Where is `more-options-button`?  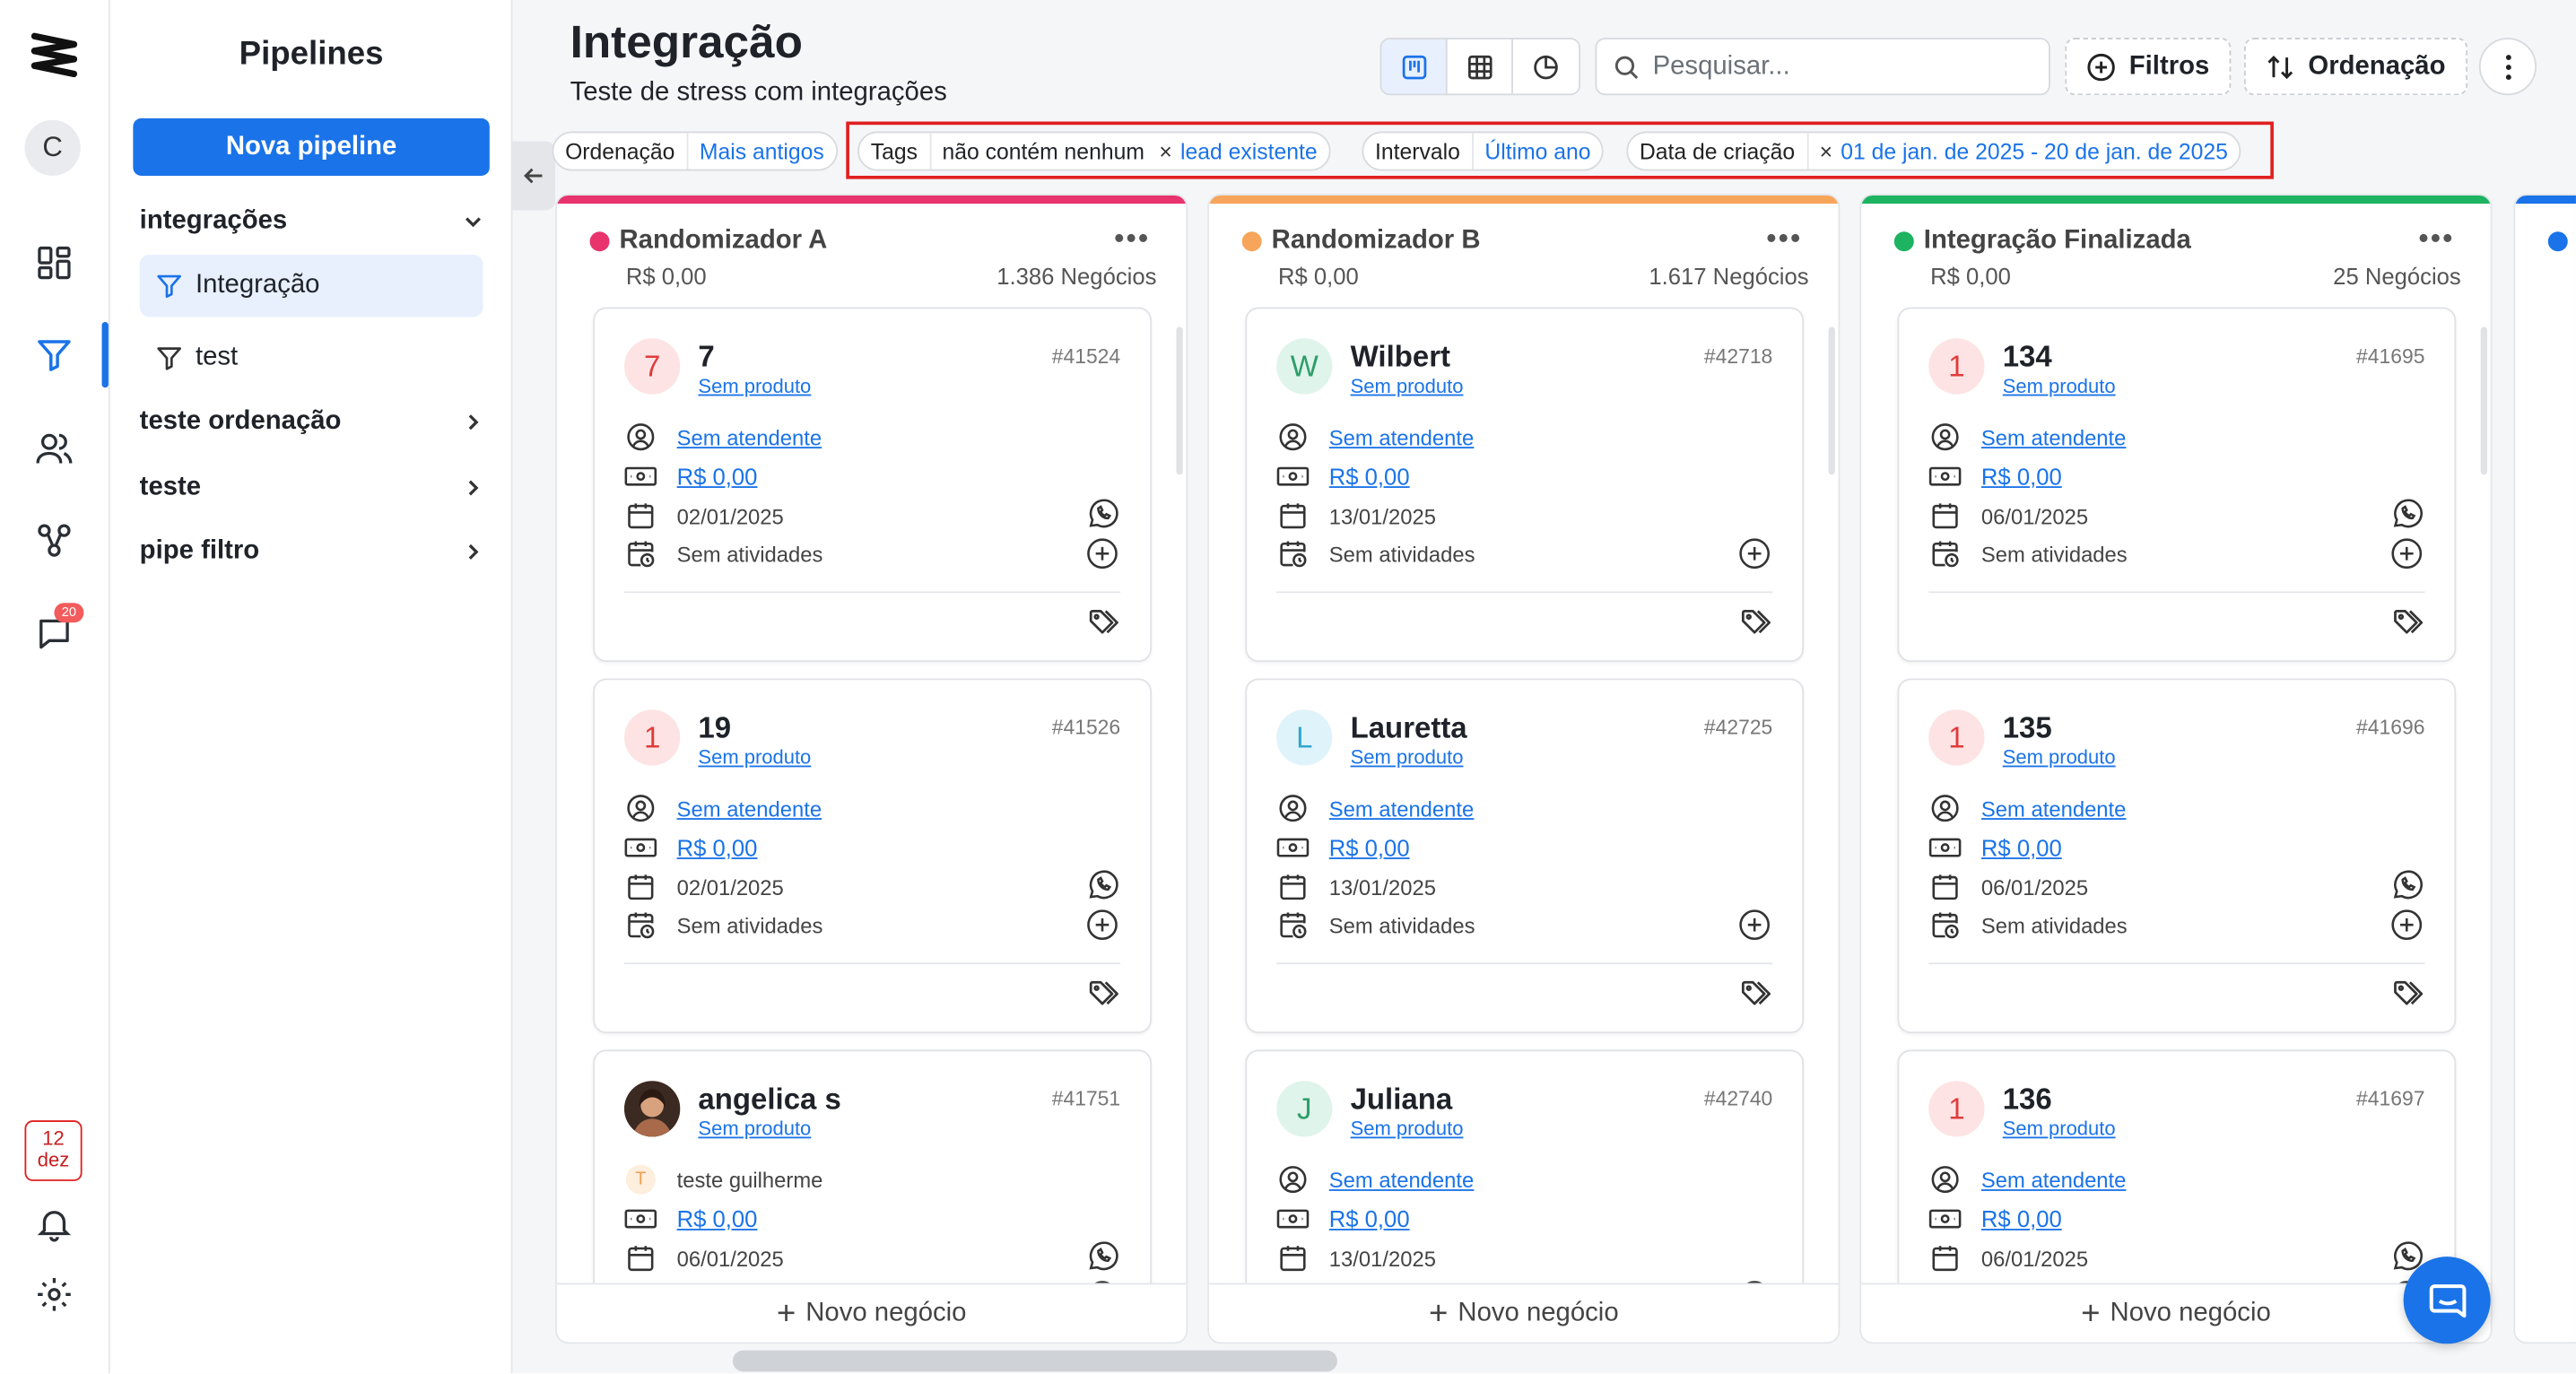
more-options-button is located at coordinates (2507, 67).